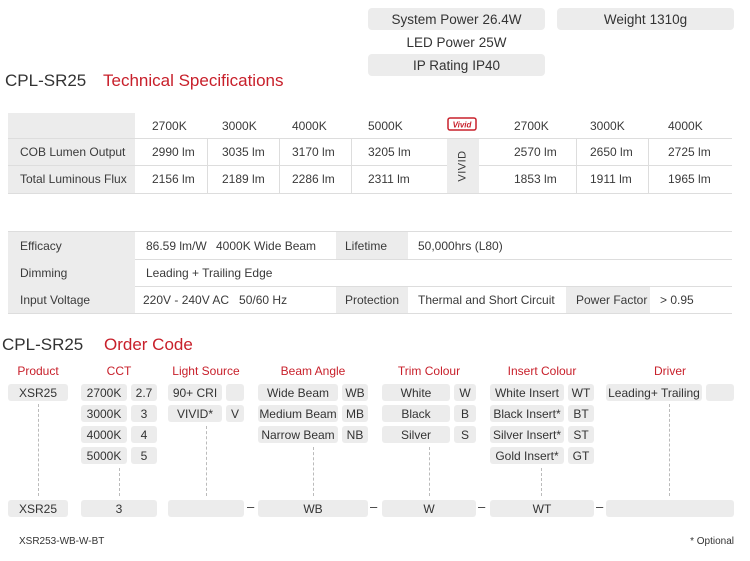 Image resolution: width=750 pixels, height=561 pixels. Describe the element at coordinates (355, 413) in the screenshot. I see `beam-code-medium: MB` at that location.